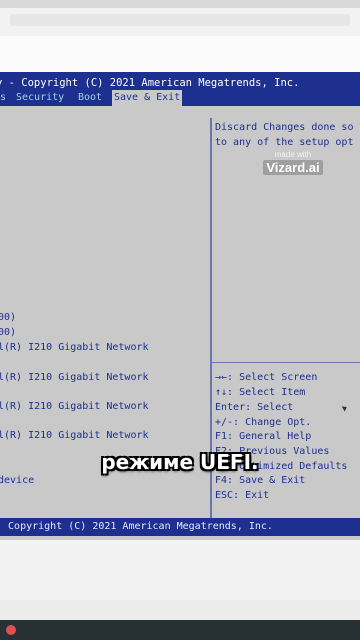 This screenshot has width=360, height=640. What do you see at coordinates (180, 54) in the screenshot?
I see `video-top-margin` at bounding box center [180, 54].